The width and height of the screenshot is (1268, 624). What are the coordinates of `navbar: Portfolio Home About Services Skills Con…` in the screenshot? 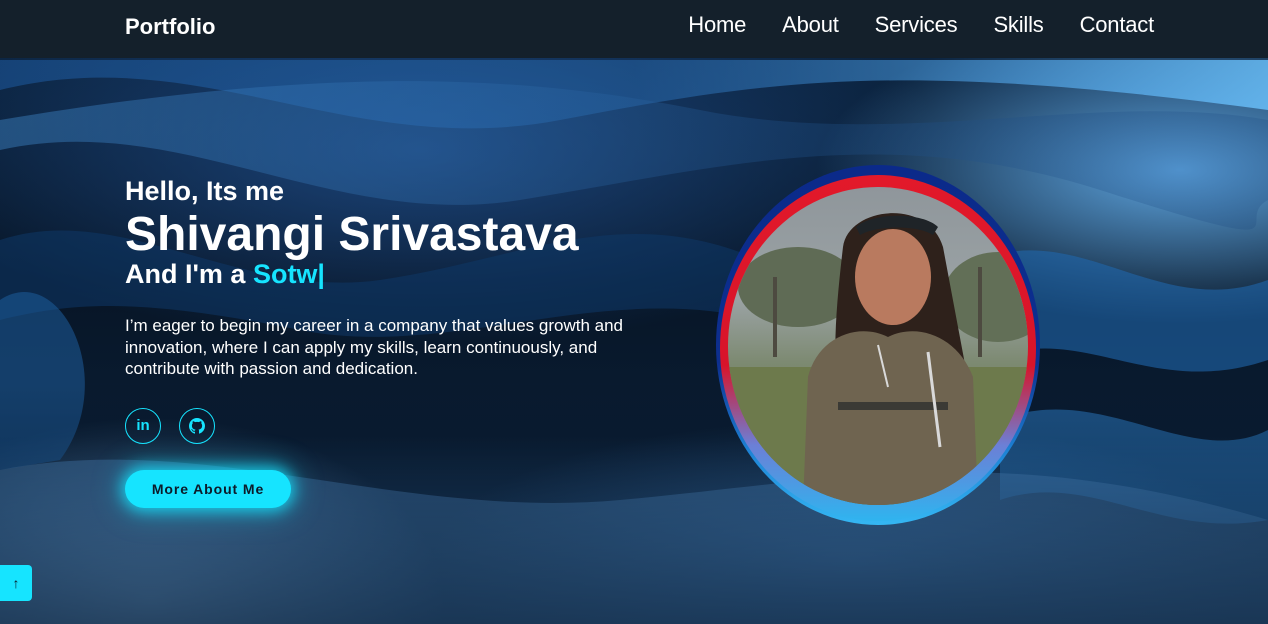 It's located at (634, 29).